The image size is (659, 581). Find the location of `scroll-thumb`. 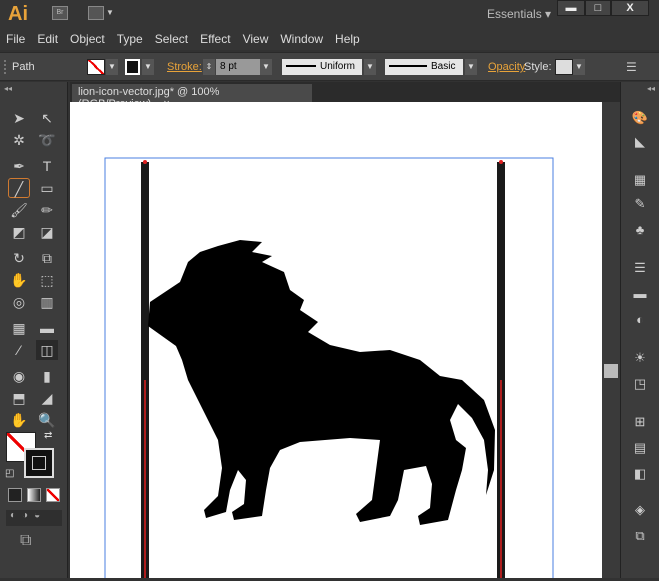

scroll-thumb is located at coordinates (611, 371).